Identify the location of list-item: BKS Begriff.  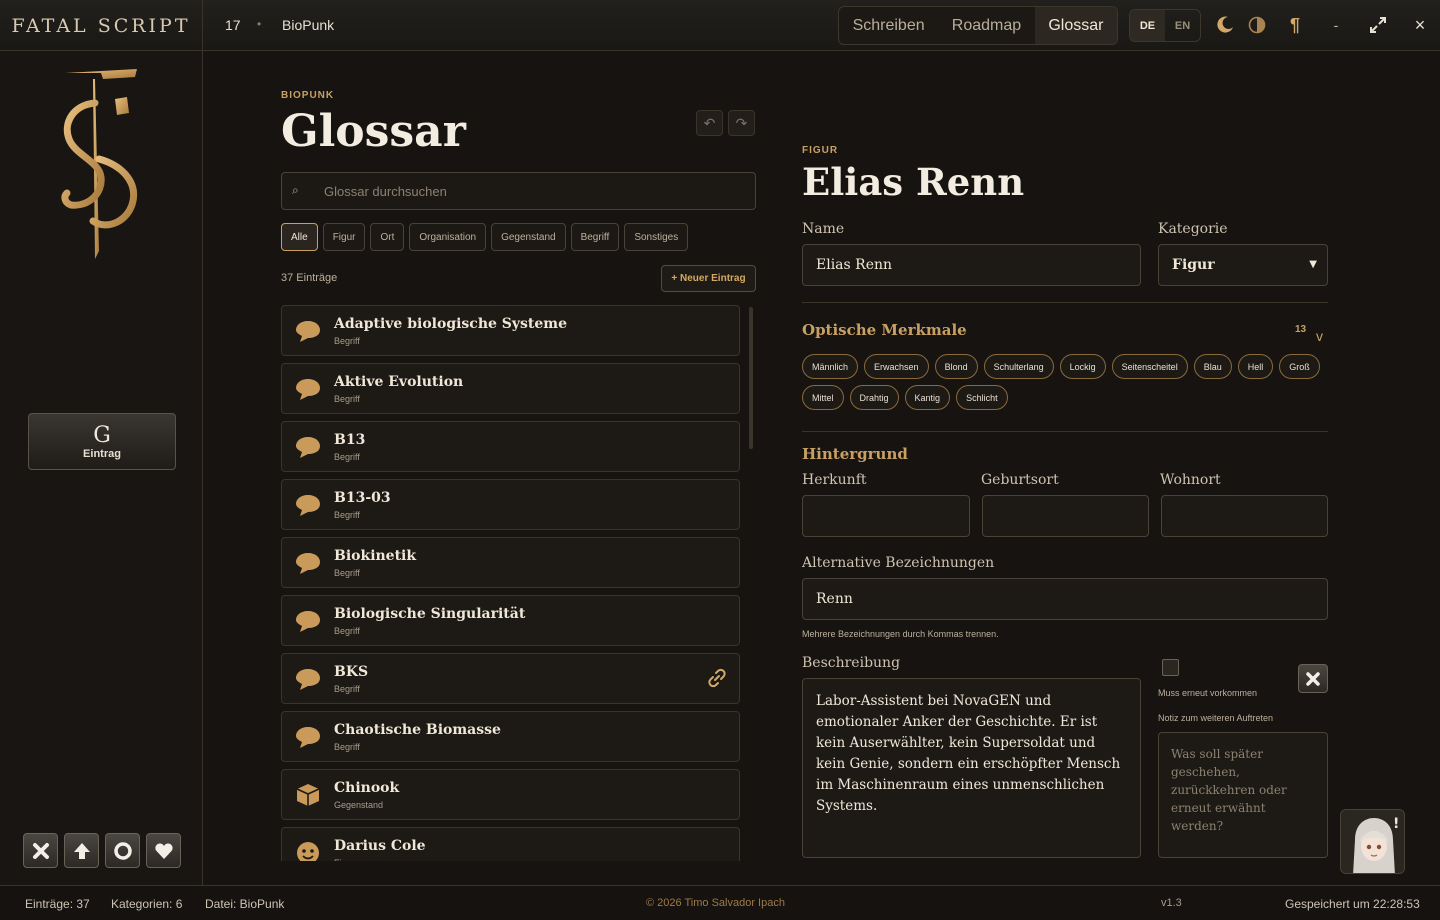
(510, 678).